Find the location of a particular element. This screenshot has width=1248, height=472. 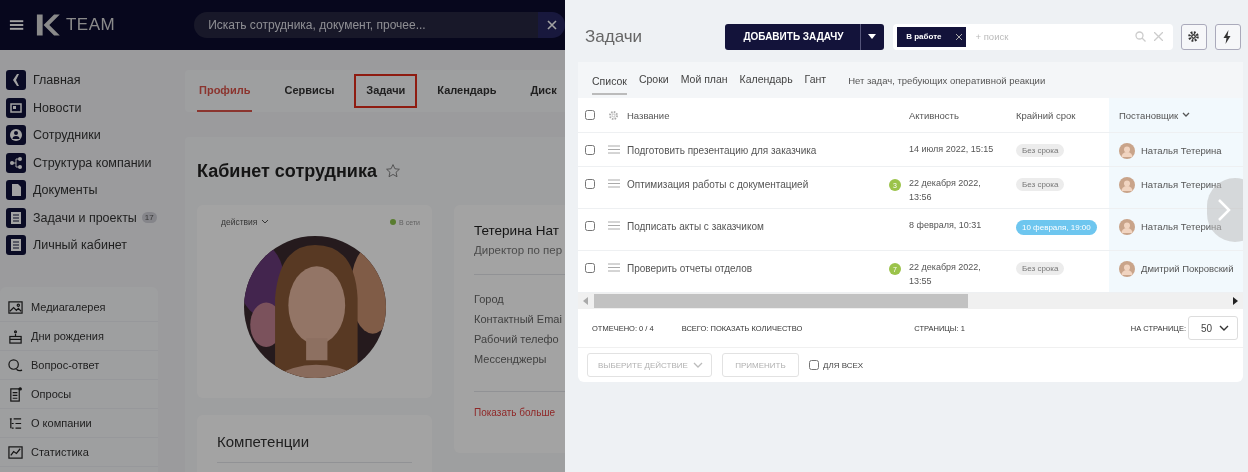

panel-title: Задачи is located at coordinates (614, 36).